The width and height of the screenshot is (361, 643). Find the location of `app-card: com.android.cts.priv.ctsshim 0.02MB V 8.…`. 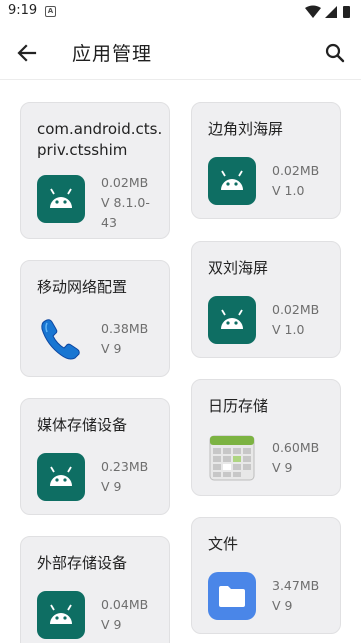

app-card: com.android.cts.priv.ctsshim 0.02MB V 8.… is located at coordinates (95, 170).